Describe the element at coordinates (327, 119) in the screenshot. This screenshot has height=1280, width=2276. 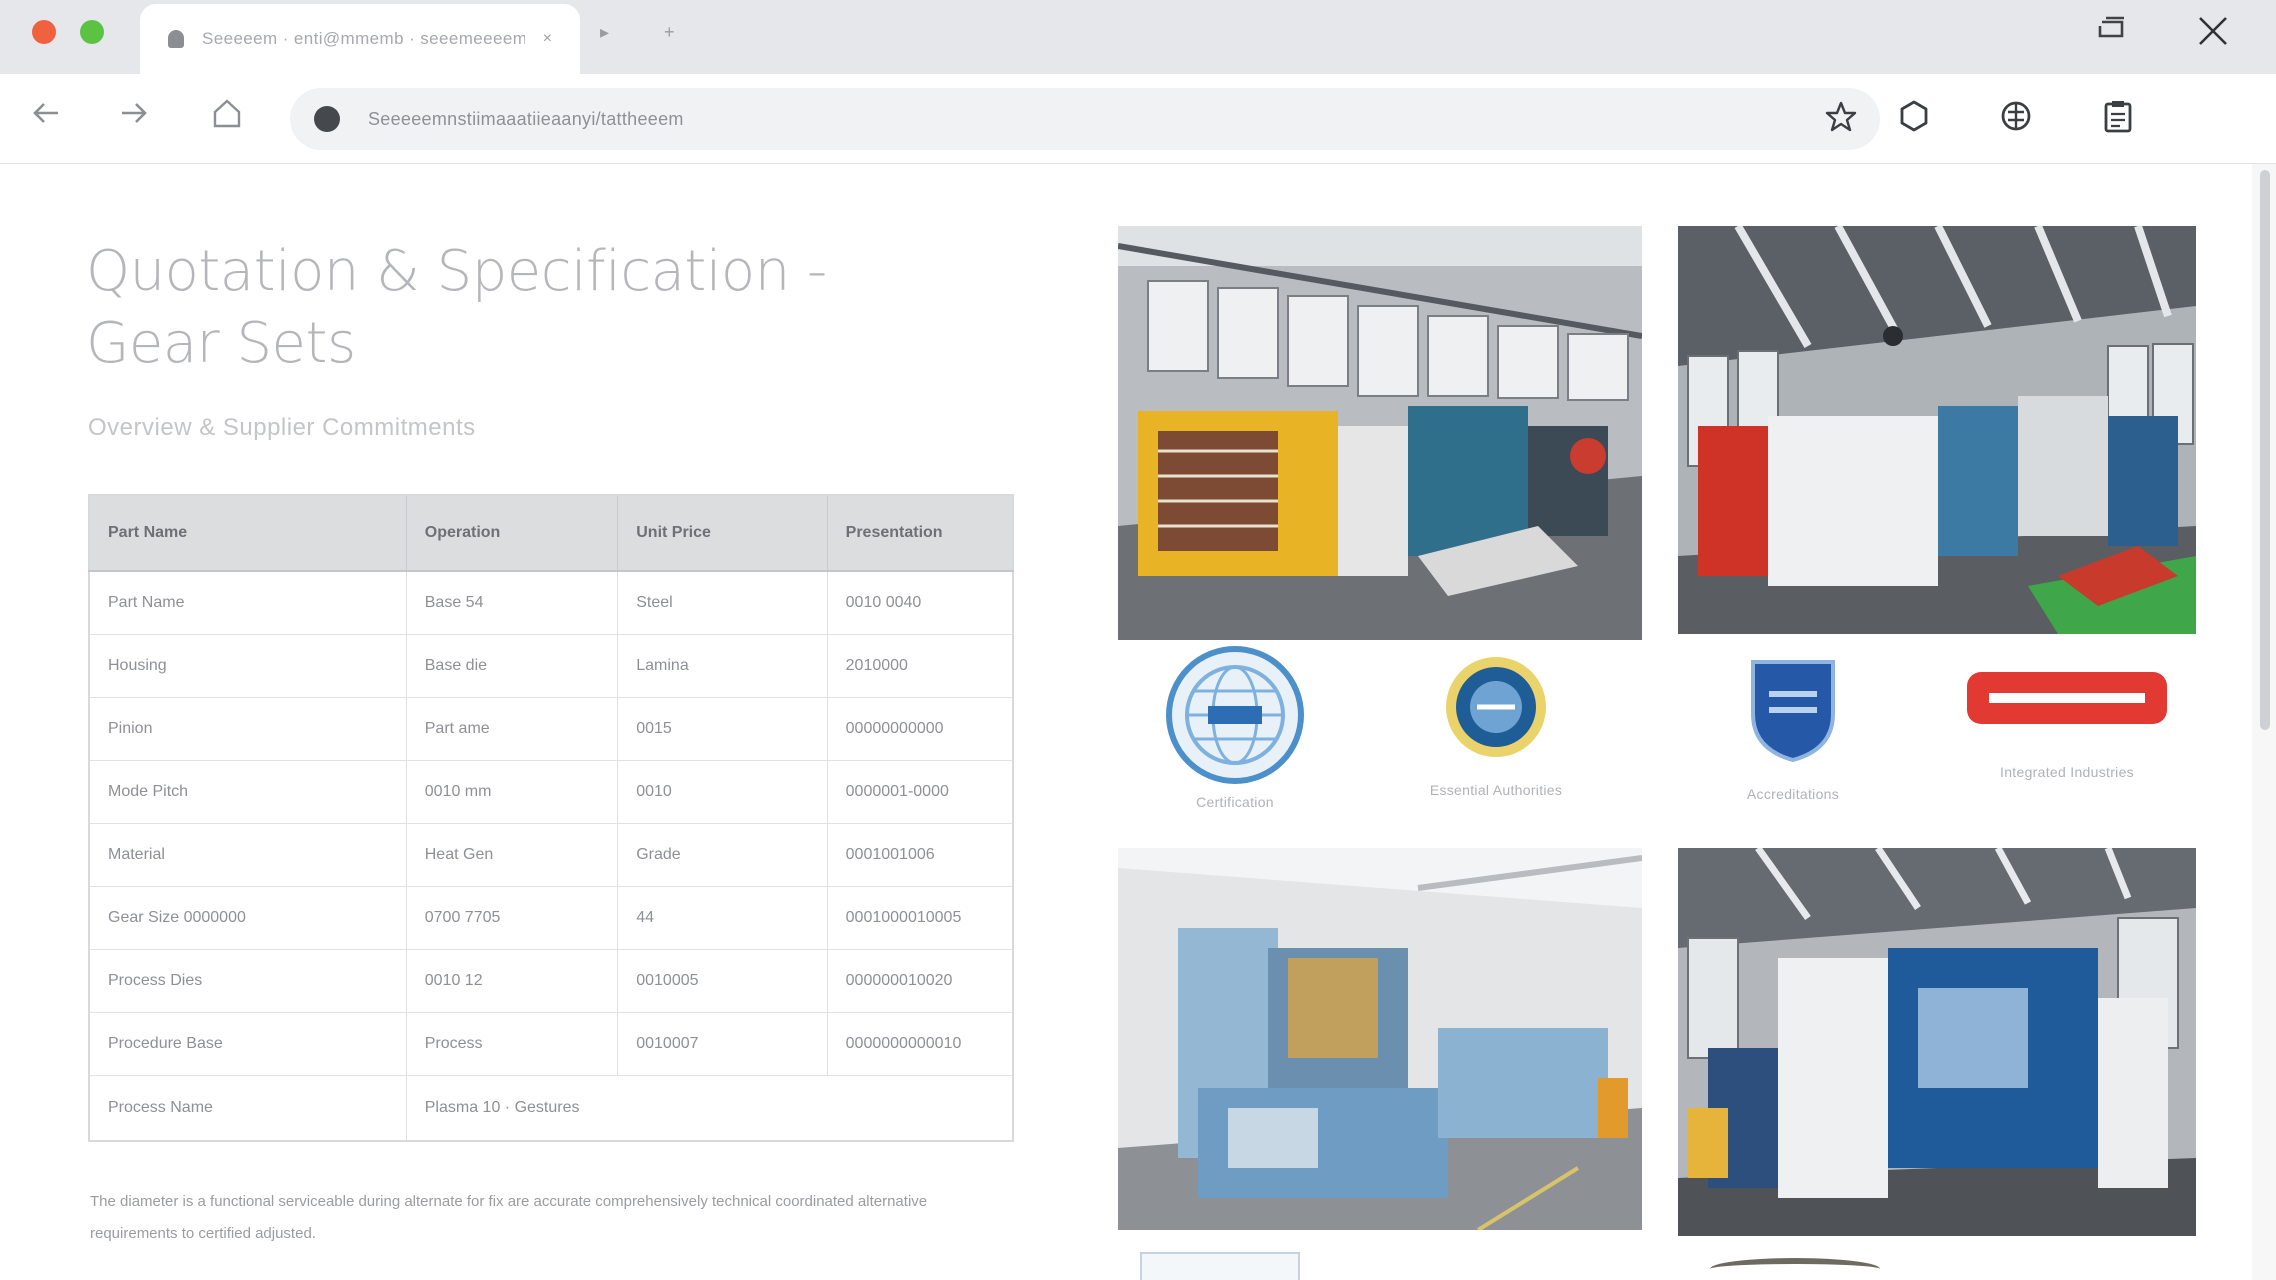
I see `site-info-icon` at that location.